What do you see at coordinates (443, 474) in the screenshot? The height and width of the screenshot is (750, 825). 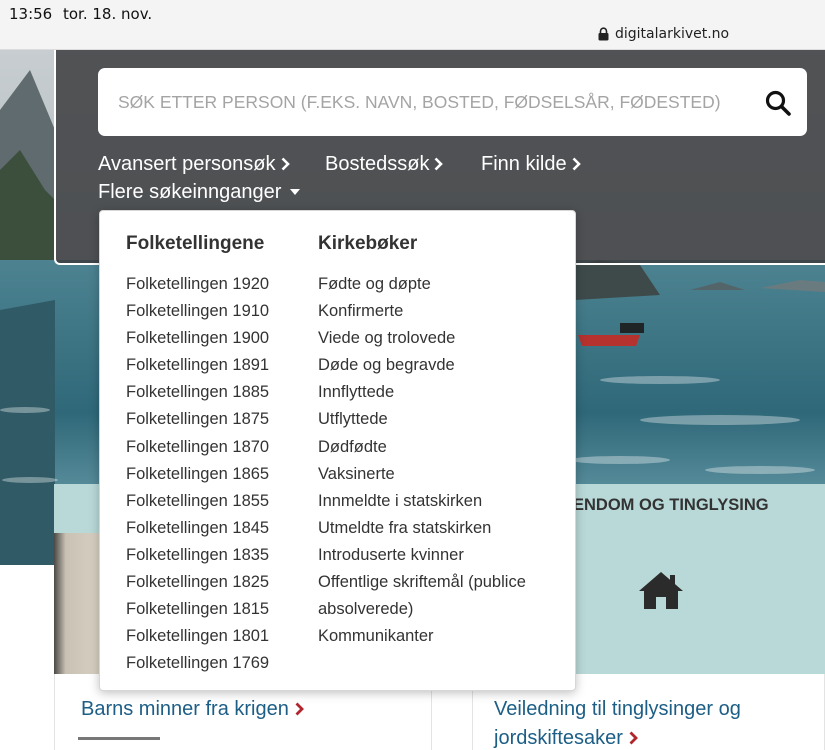 I see `church-book-item: Vaksinerte` at bounding box center [443, 474].